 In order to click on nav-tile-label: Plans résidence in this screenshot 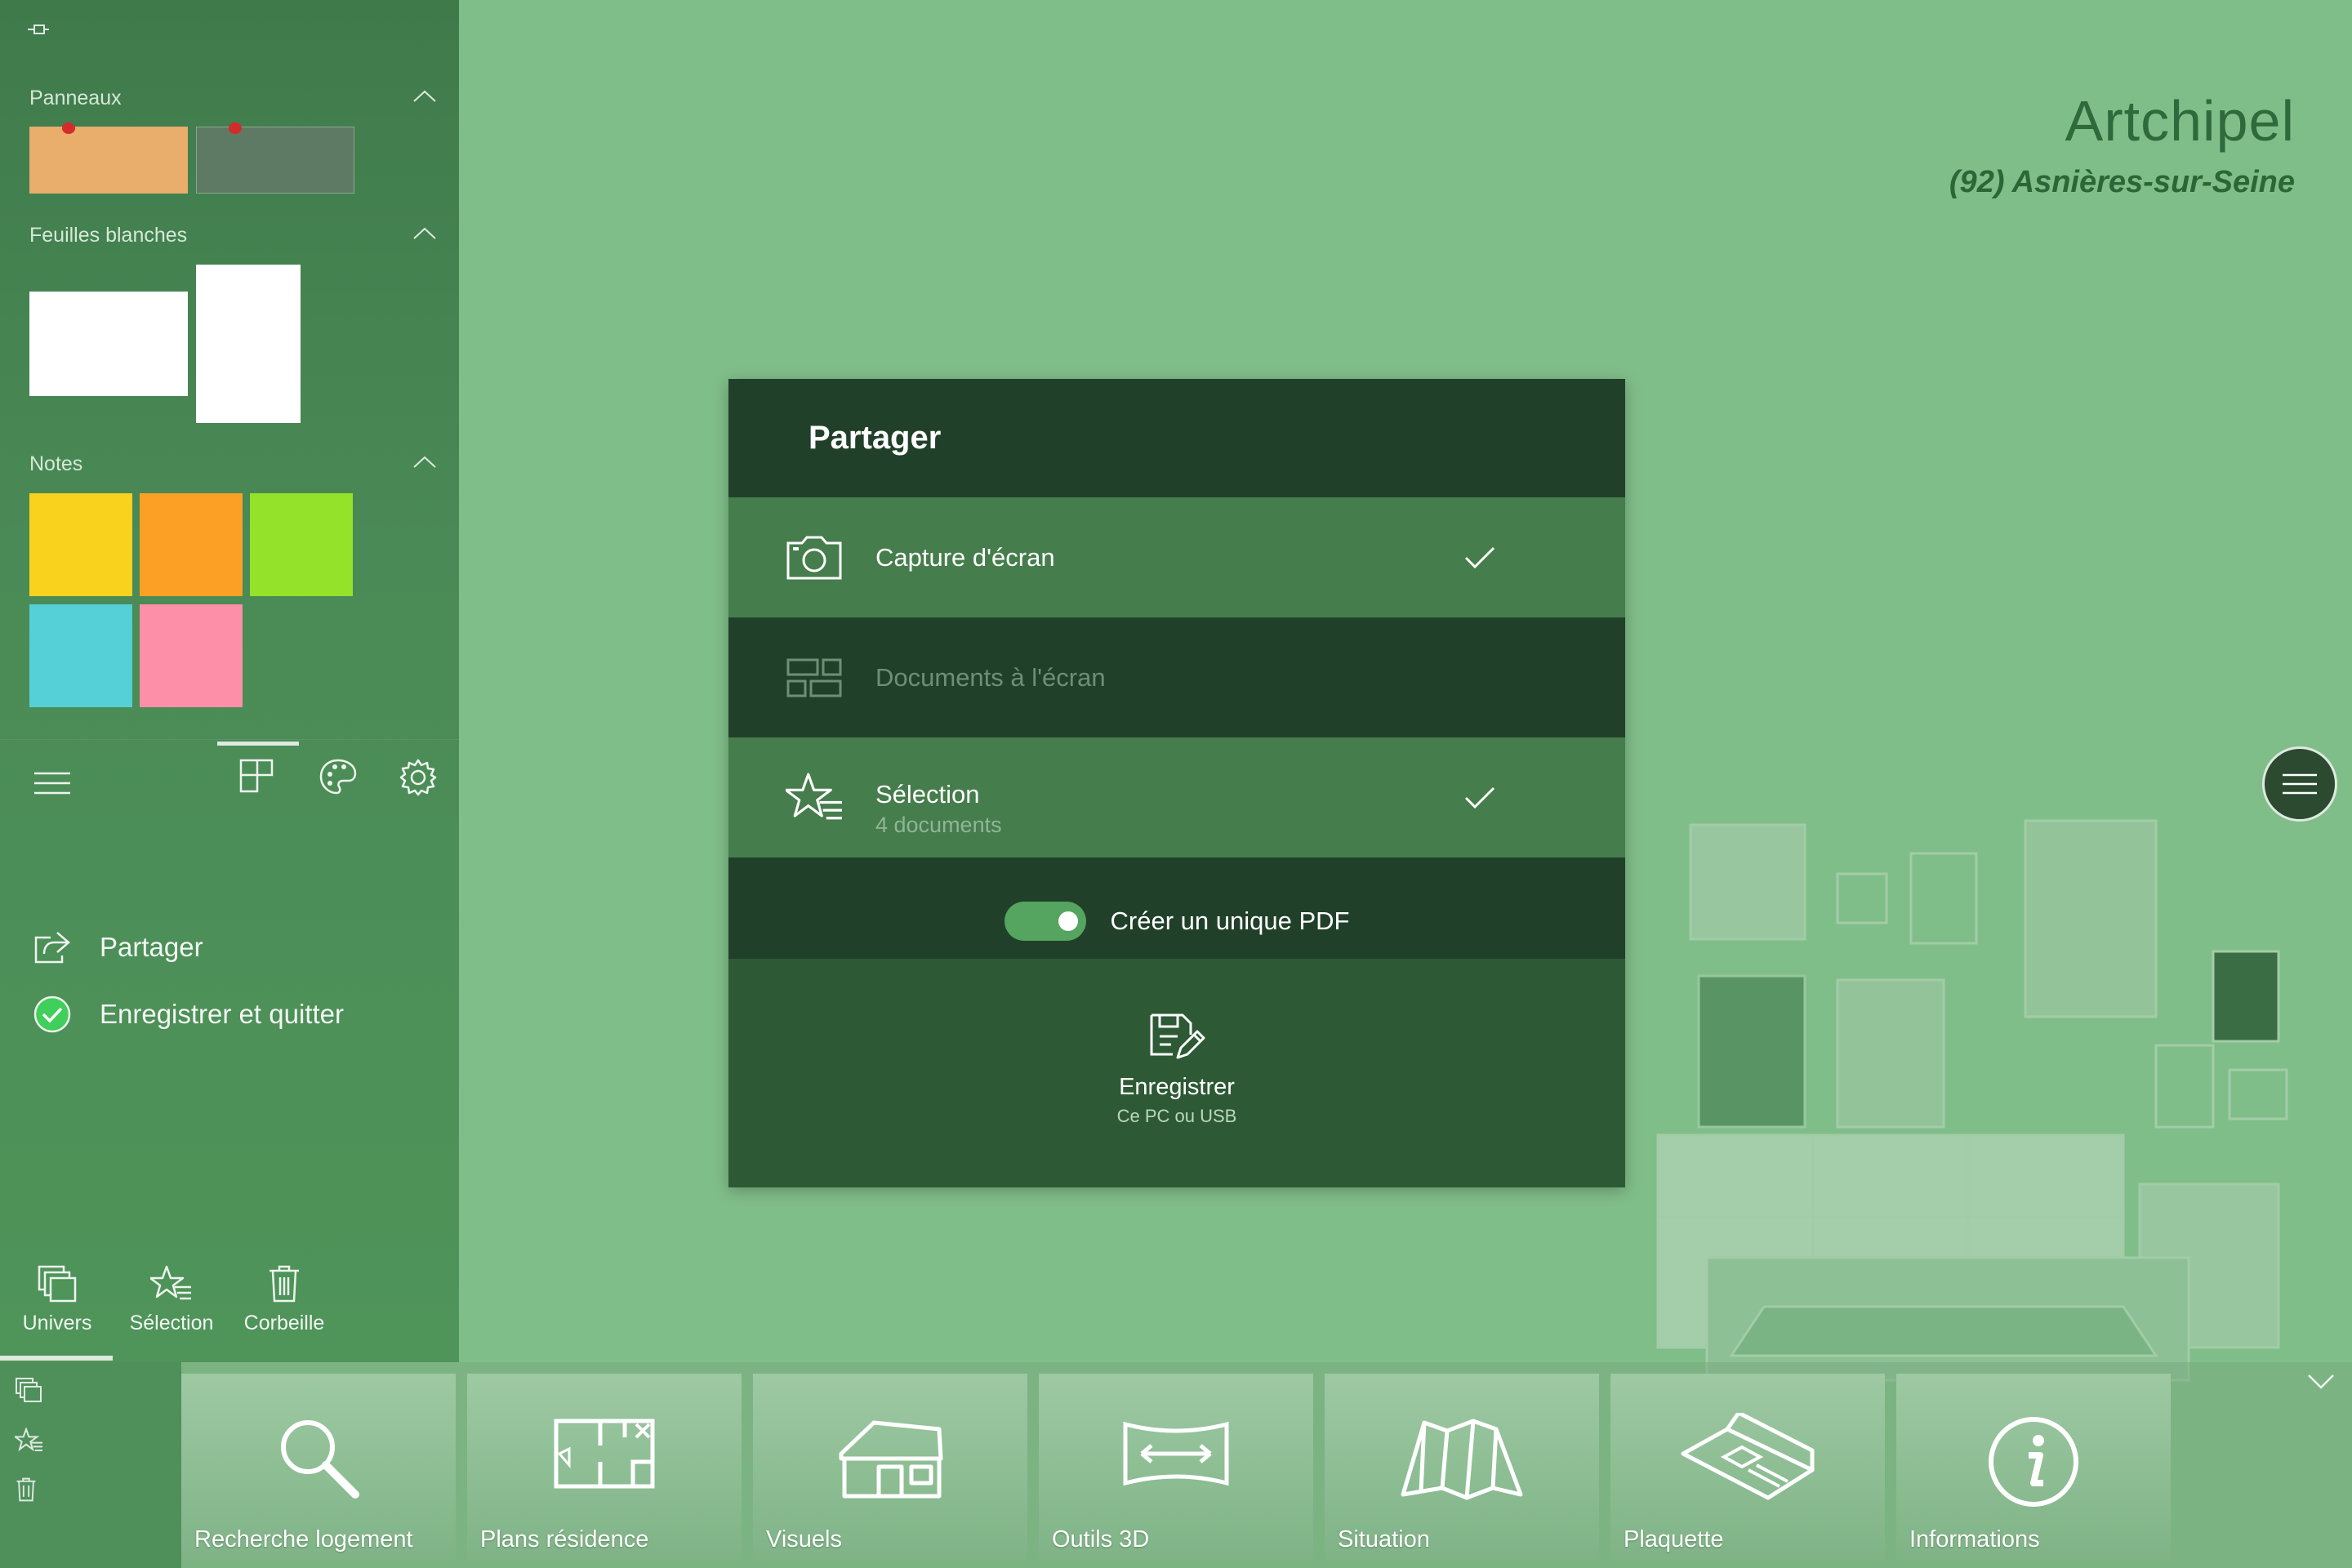, I will do `click(564, 1539)`.